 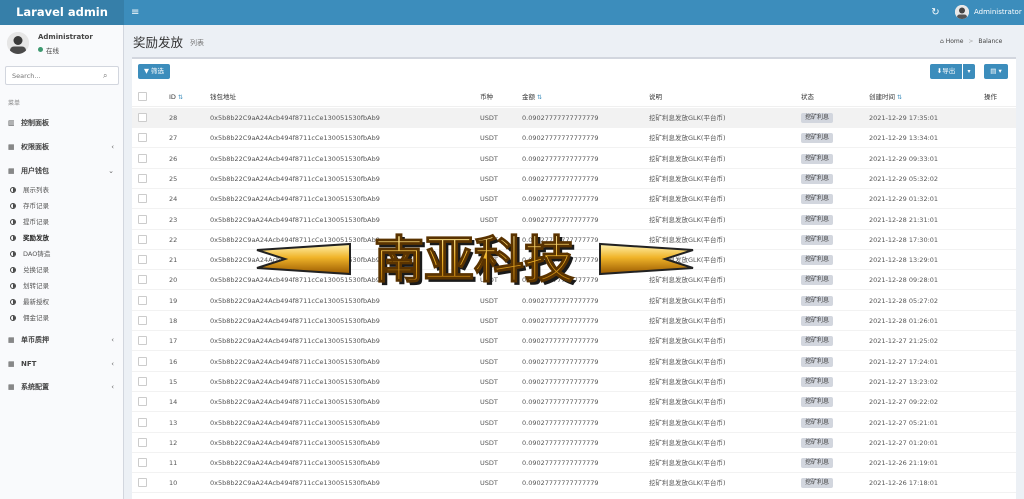 I want to click on filter-button: ▼ 筛选, so click(x=154, y=71).